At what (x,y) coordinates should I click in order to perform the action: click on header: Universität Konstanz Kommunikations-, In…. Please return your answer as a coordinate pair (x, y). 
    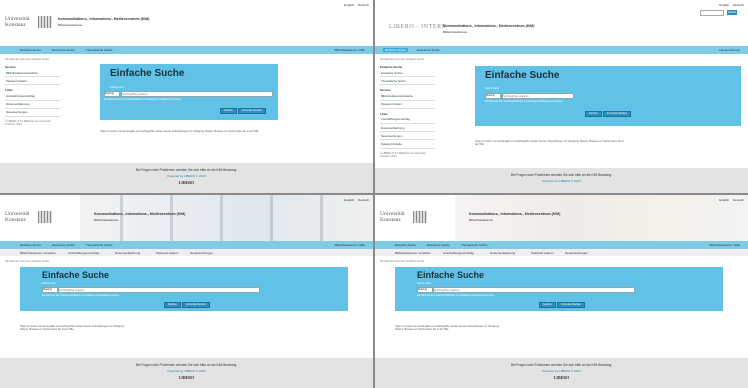
    Looking at the image, I should click on (186, 28).